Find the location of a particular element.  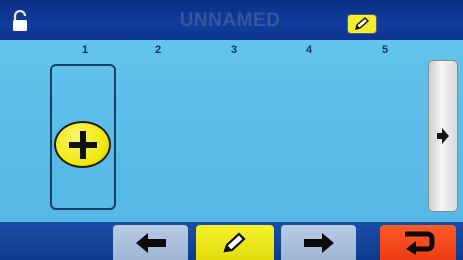

plus-icon is located at coordinates (83, 145).